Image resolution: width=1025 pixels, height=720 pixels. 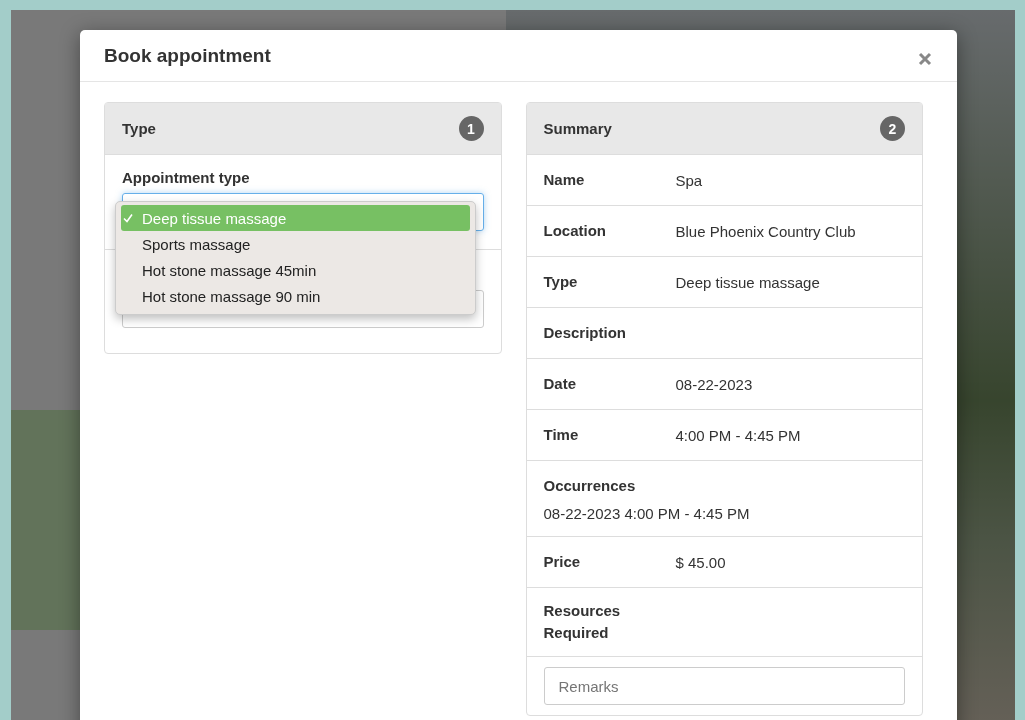 I want to click on summary-label: Description, so click(x=585, y=333).